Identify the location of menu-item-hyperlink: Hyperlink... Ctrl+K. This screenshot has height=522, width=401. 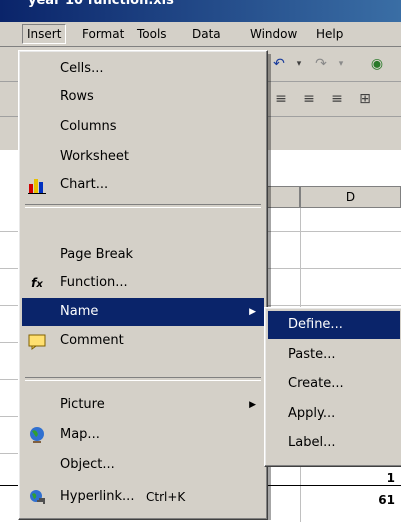
(143, 497).